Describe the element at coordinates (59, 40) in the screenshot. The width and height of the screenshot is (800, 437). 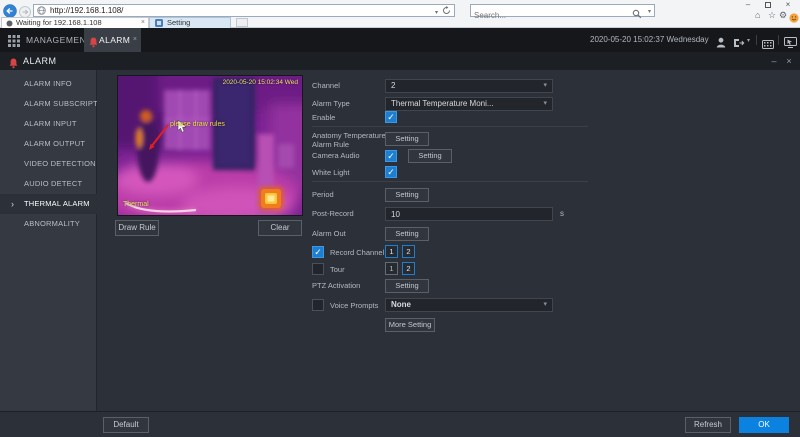
I see `tab-management: MANAGEMENT` at that location.